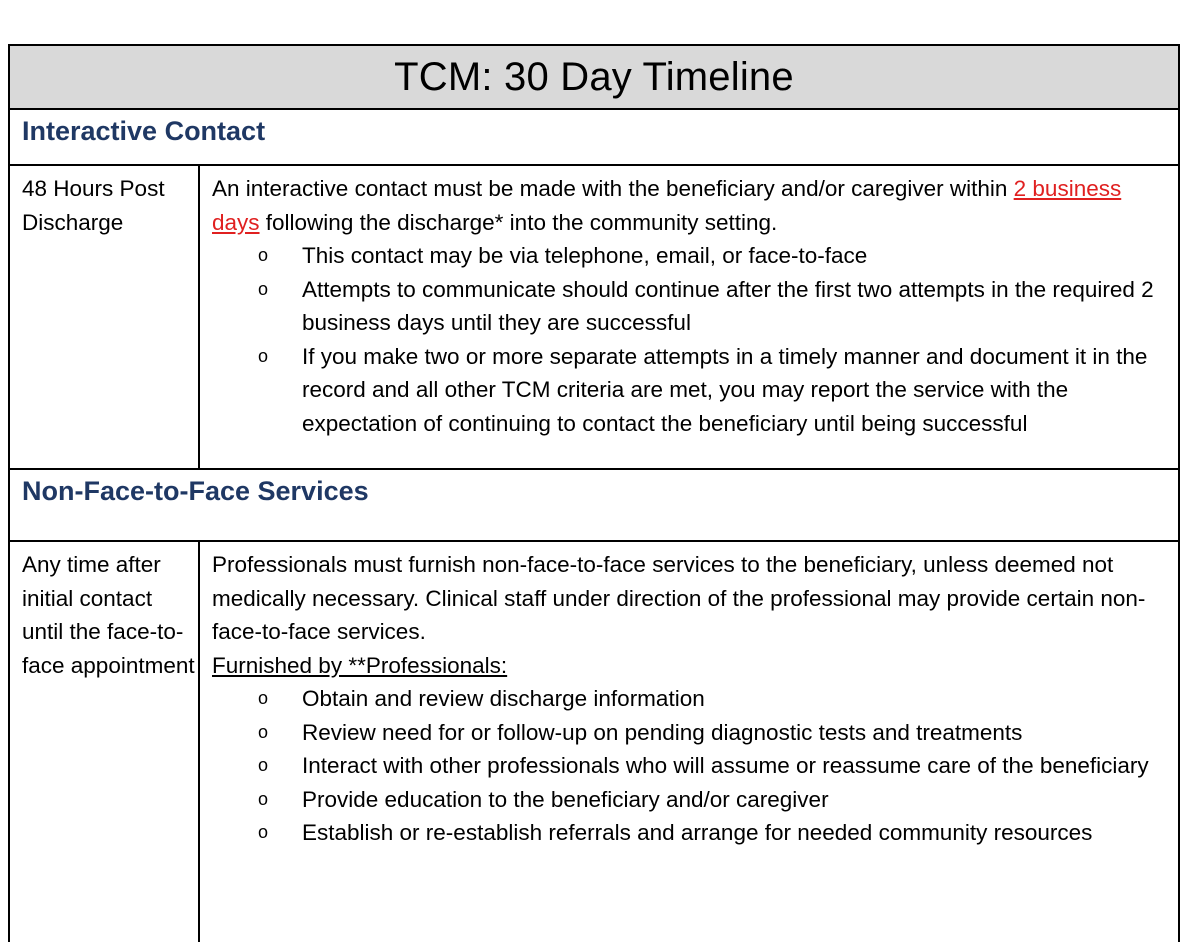 Image resolution: width=1183 pixels, height=942 pixels. What do you see at coordinates (594, 138) in the screenshot?
I see `section-heading-interactive-contact: Interactive Contact` at bounding box center [594, 138].